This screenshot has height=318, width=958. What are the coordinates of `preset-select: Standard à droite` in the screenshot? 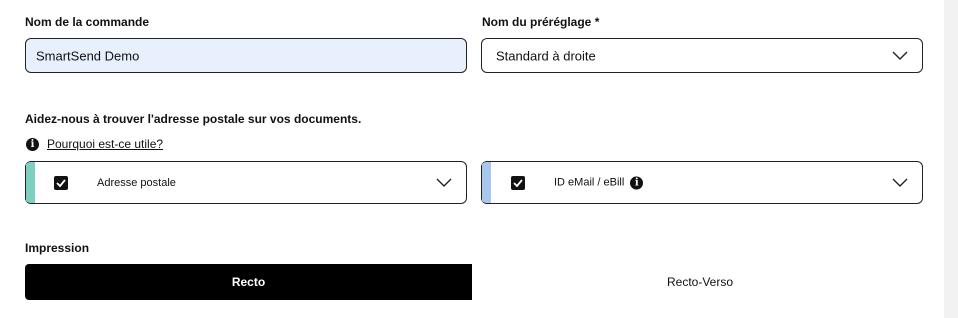 It's located at (702, 55).